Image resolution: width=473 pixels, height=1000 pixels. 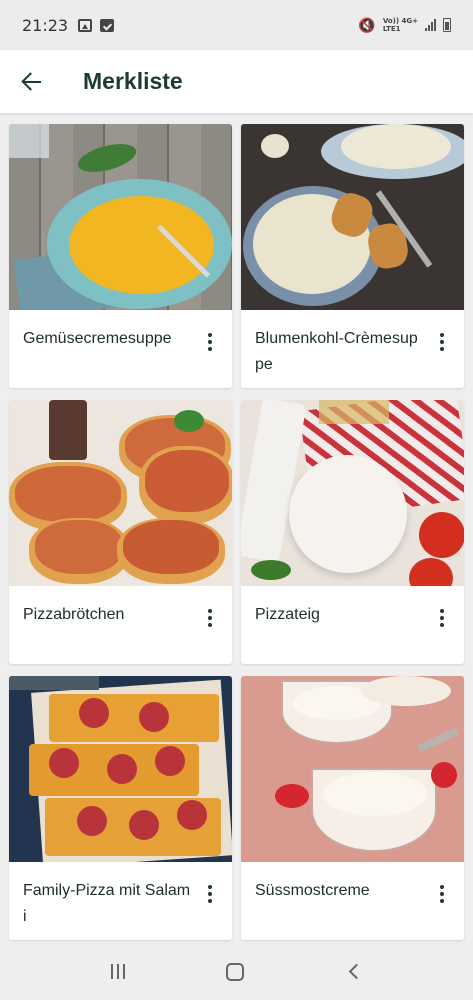 What do you see at coordinates (287, 614) in the screenshot?
I see `recipe-title: Pizzateig` at bounding box center [287, 614].